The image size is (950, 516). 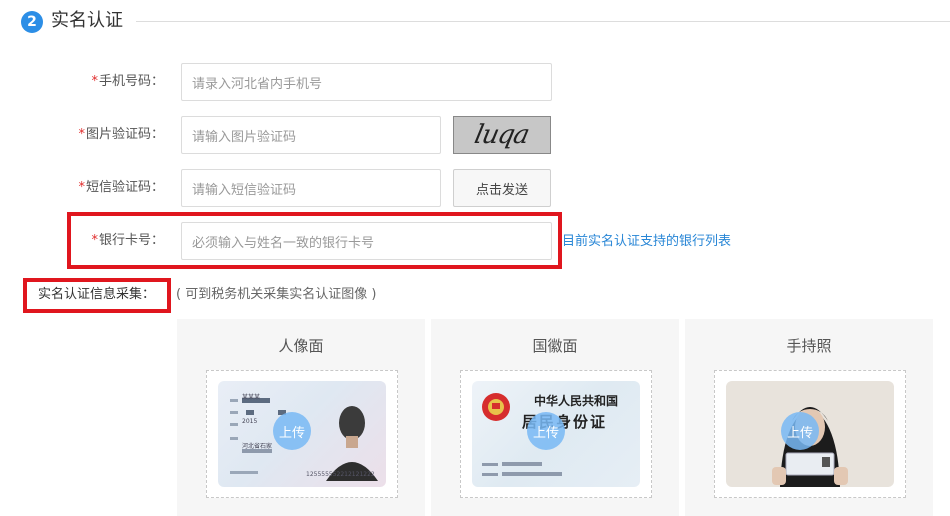 I want to click on panel-title: 人像面, so click(x=301, y=346).